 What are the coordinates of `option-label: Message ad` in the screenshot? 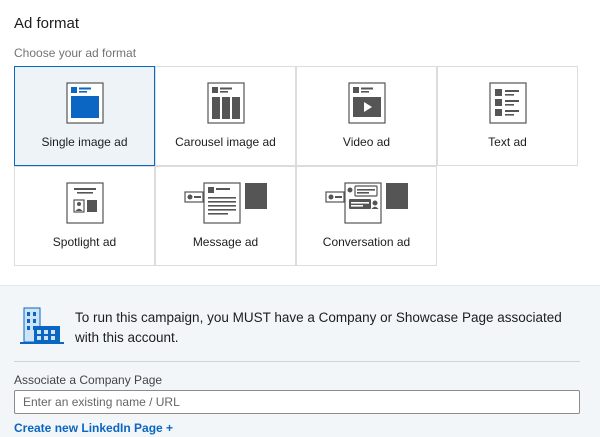 It's located at (225, 242).